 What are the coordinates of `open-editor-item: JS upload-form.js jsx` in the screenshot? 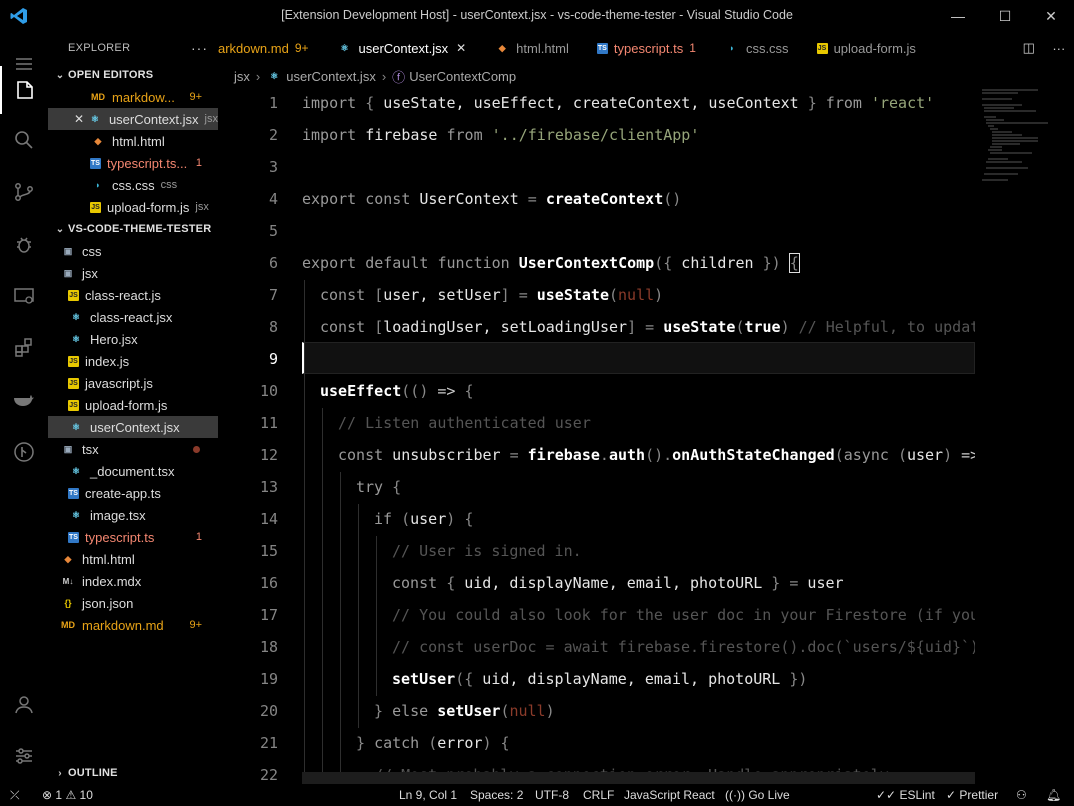 It's located at (133, 207).